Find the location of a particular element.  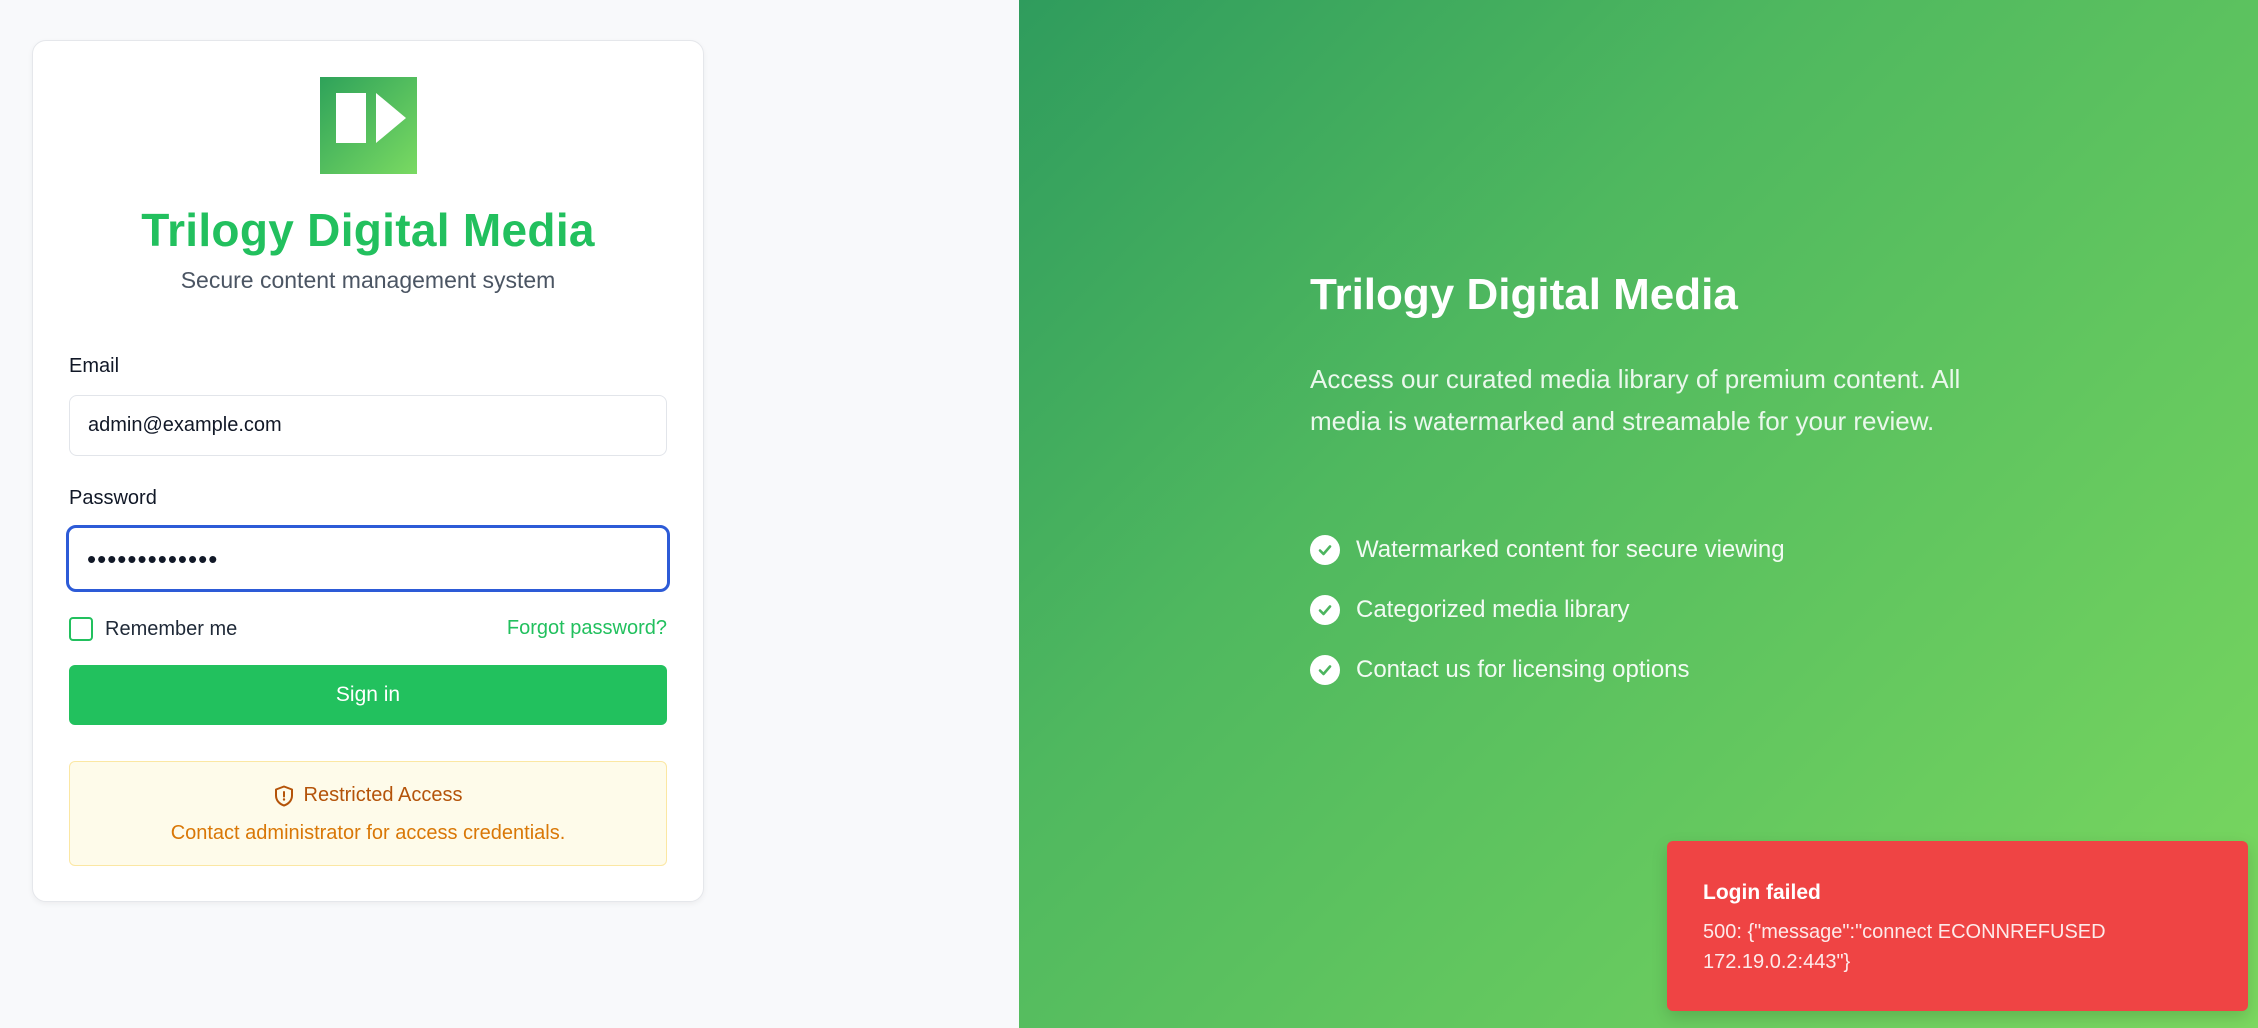

brand-subtitle: Secure content management system is located at coordinates (368, 280).